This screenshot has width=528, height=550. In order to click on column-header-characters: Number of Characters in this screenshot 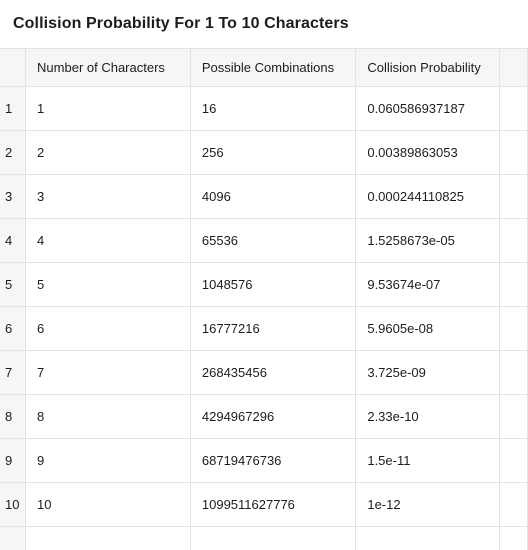, I will do `click(108, 67)`.